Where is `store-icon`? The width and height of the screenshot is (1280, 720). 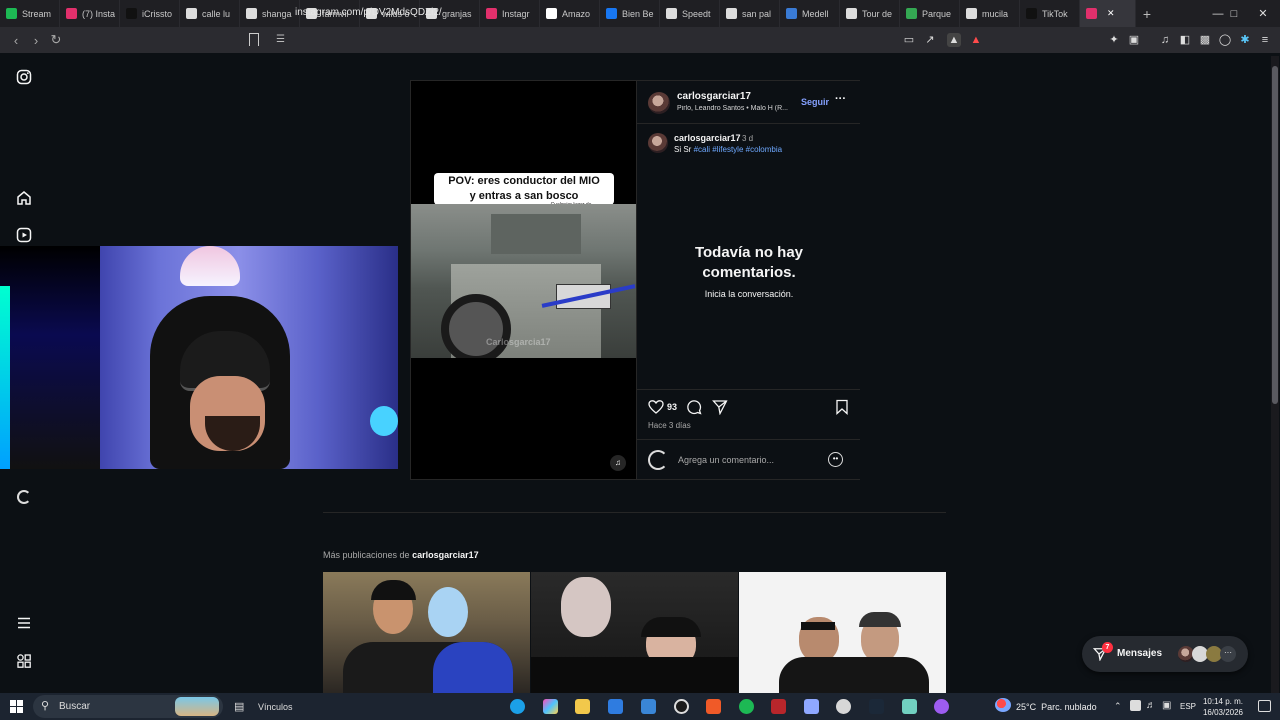
store-icon is located at coordinates (615, 706).